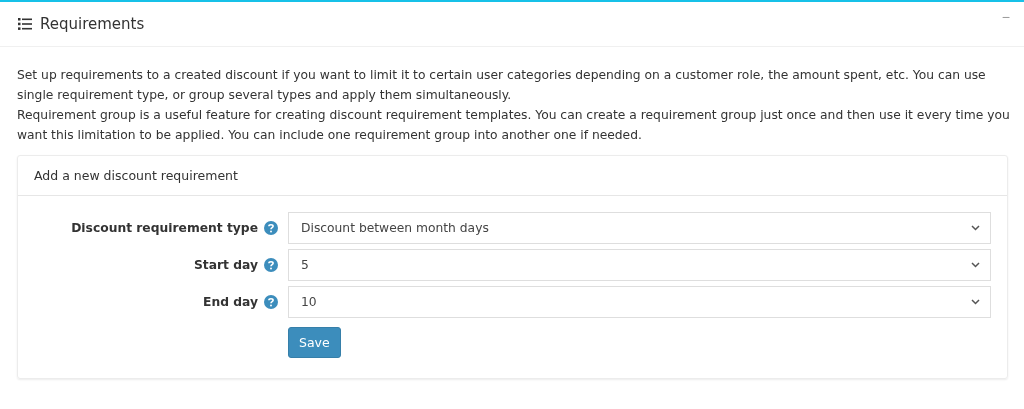  I want to click on select-field: 10, so click(639, 302).